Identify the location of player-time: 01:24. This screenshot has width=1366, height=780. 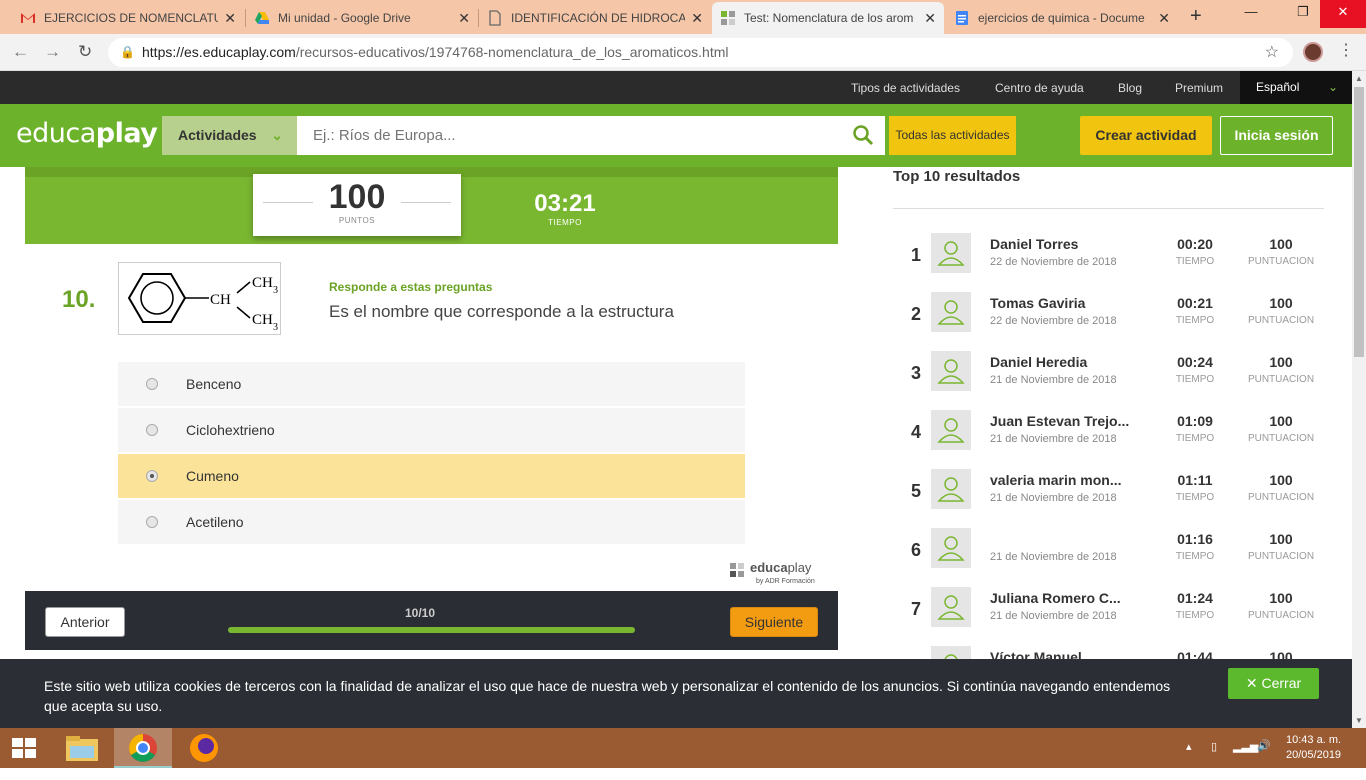
(1195, 598).